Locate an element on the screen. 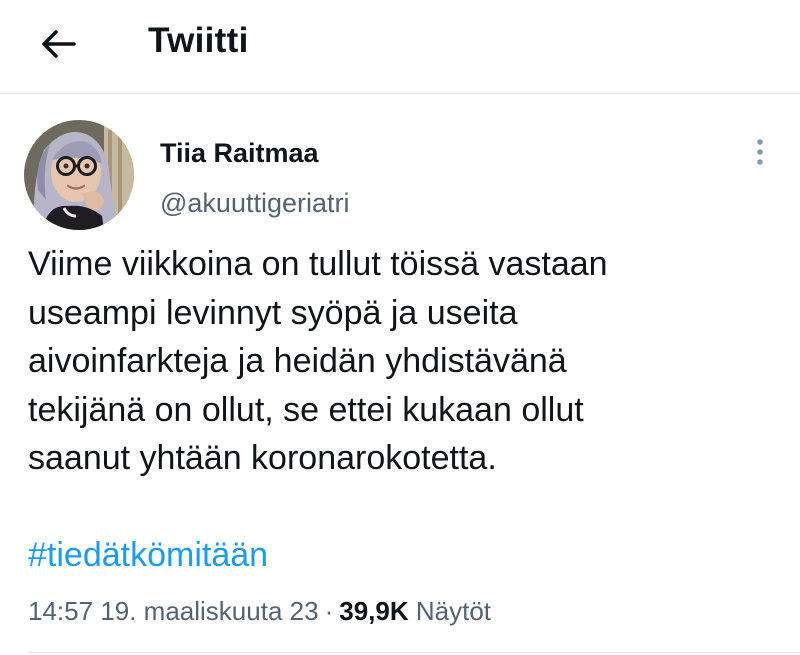 Image resolution: width=800 pixels, height=655 pixels. back-button is located at coordinates (58, 44).